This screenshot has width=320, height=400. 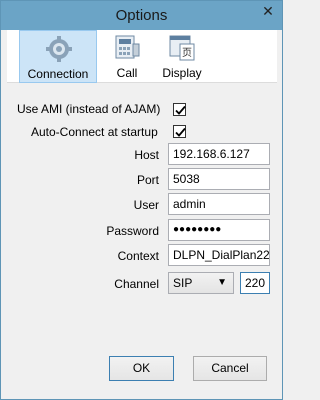 I want to click on title-bar: Options ✕, so click(x=141, y=15).